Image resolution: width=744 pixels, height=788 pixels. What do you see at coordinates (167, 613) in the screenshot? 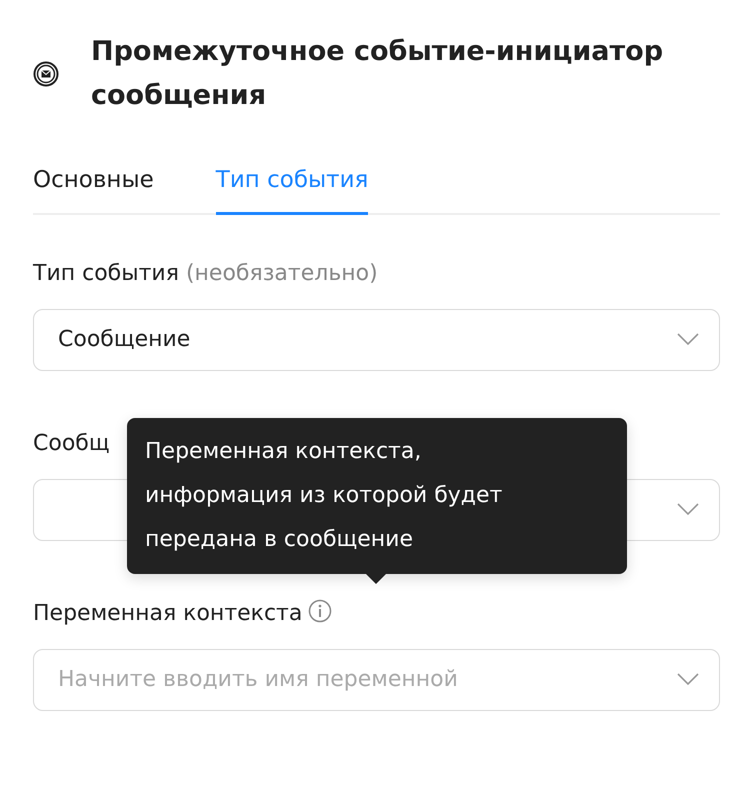
I see `field-label: Переменная контекста` at bounding box center [167, 613].